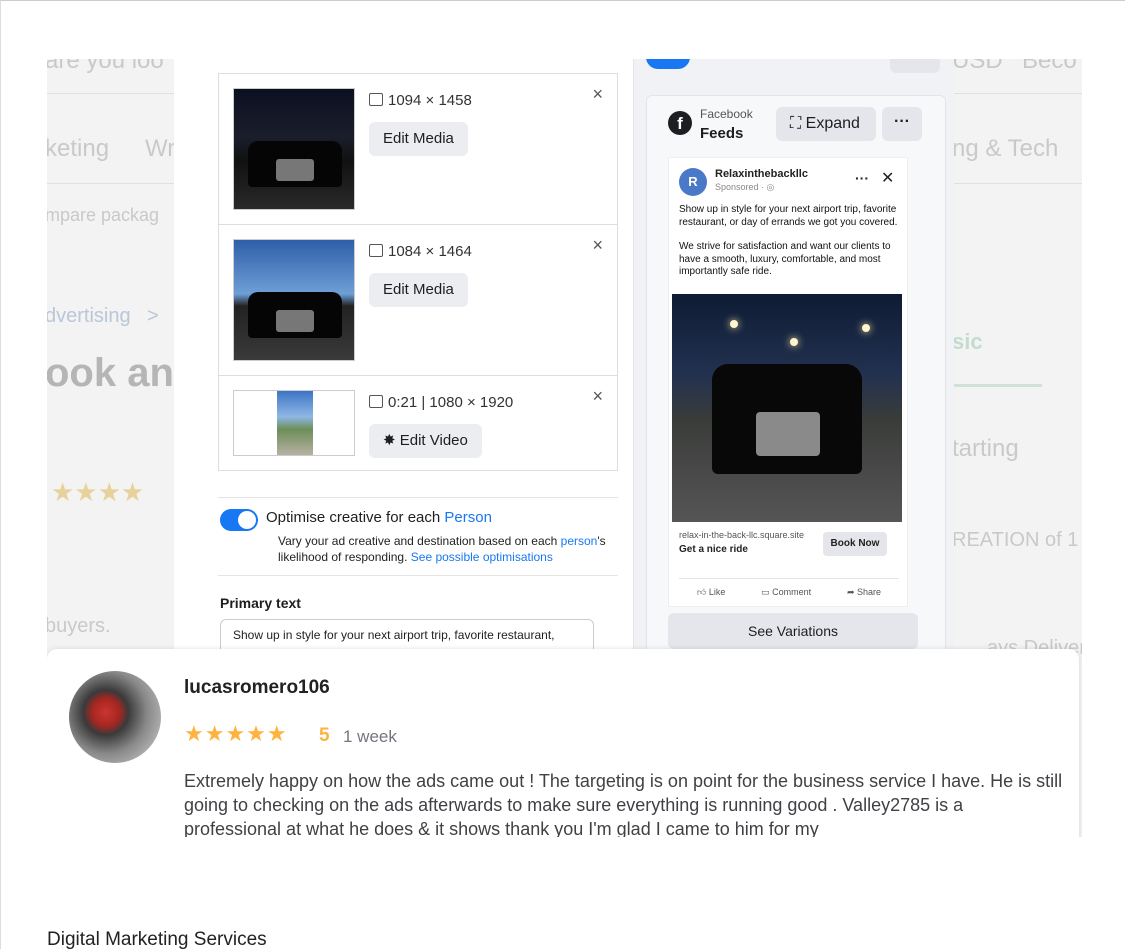  What do you see at coordinates (157, 939) in the screenshot?
I see `section-heading: Digital Marketing Services` at bounding box center [157, 939].